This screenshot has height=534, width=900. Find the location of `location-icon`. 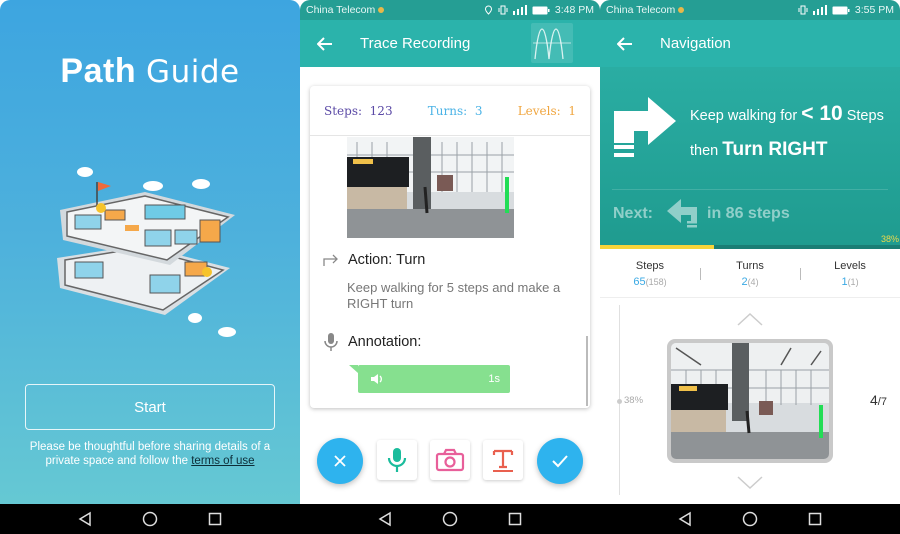

location-icon is located at coordinates (488, 10).